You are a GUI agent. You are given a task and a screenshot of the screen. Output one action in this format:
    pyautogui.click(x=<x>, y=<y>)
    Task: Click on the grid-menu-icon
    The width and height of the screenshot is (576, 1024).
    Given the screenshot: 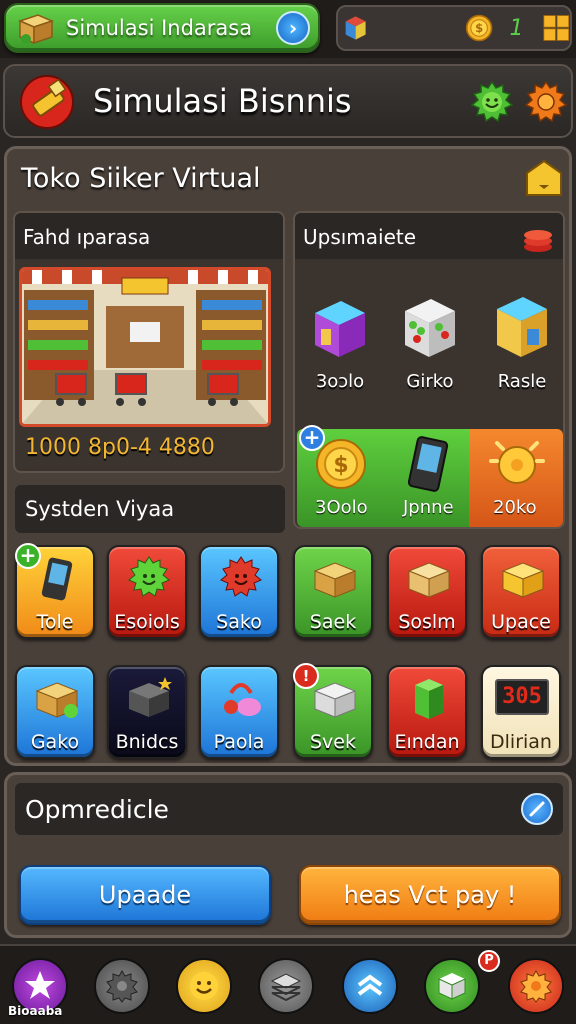 What is the action you would take?
    pyautogui.click(x=556, y=28)
    